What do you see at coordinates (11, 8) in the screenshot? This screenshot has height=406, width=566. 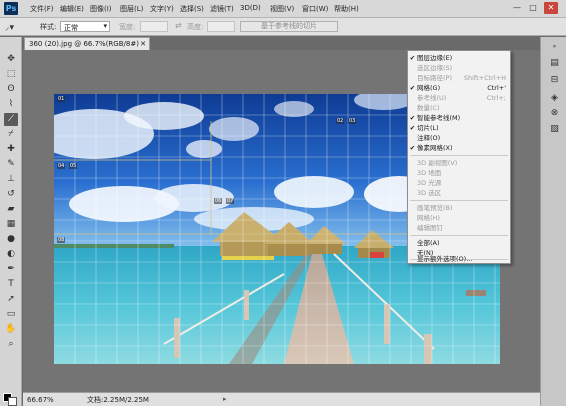 I see `photoshop-logo: Ps` at bounding box center [11, 8].